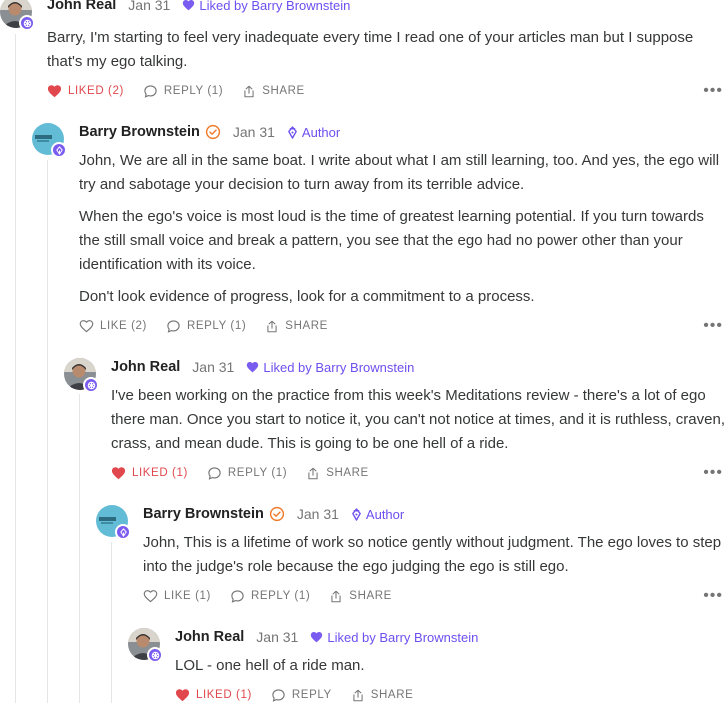 The image size is (727, 704). Describe the element at coordinates (96, 91) in the screenshot. I see `like-label: LIKED (2)` at that location.